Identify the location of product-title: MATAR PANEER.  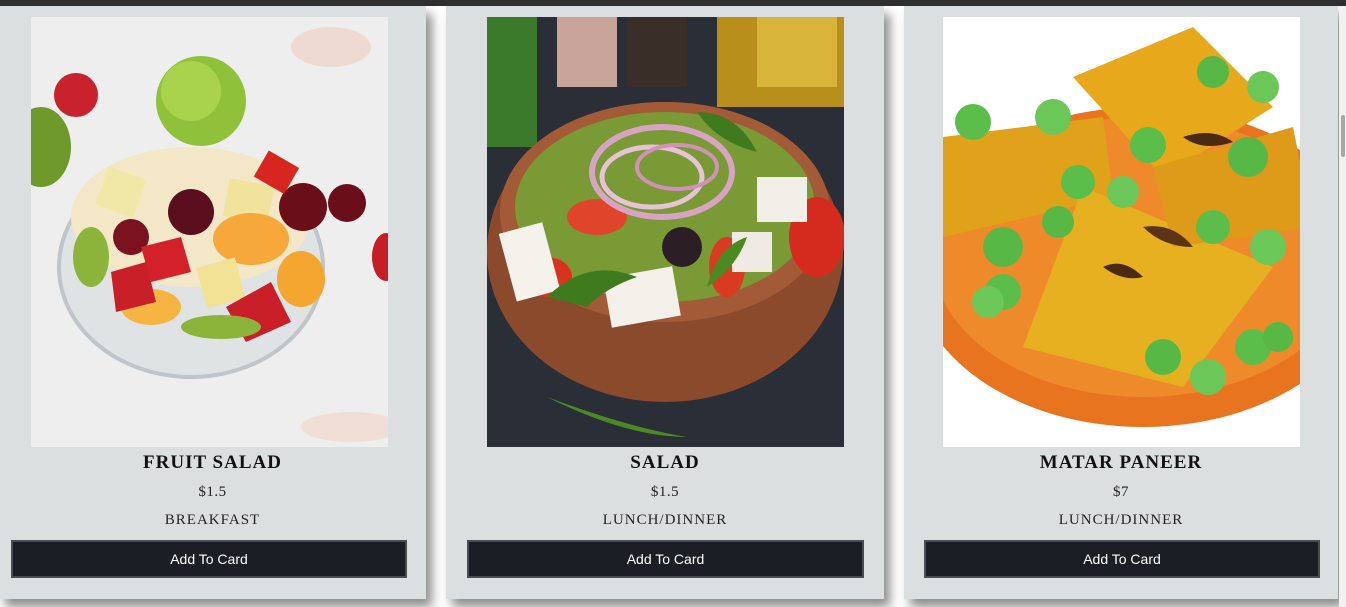
(1121, 462).